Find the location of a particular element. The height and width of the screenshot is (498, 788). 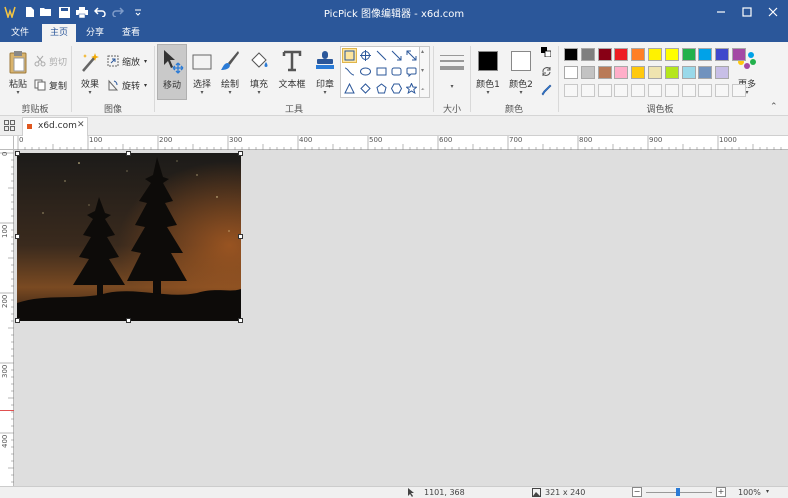

resize-handle-right is located at coordinates (240, 236).